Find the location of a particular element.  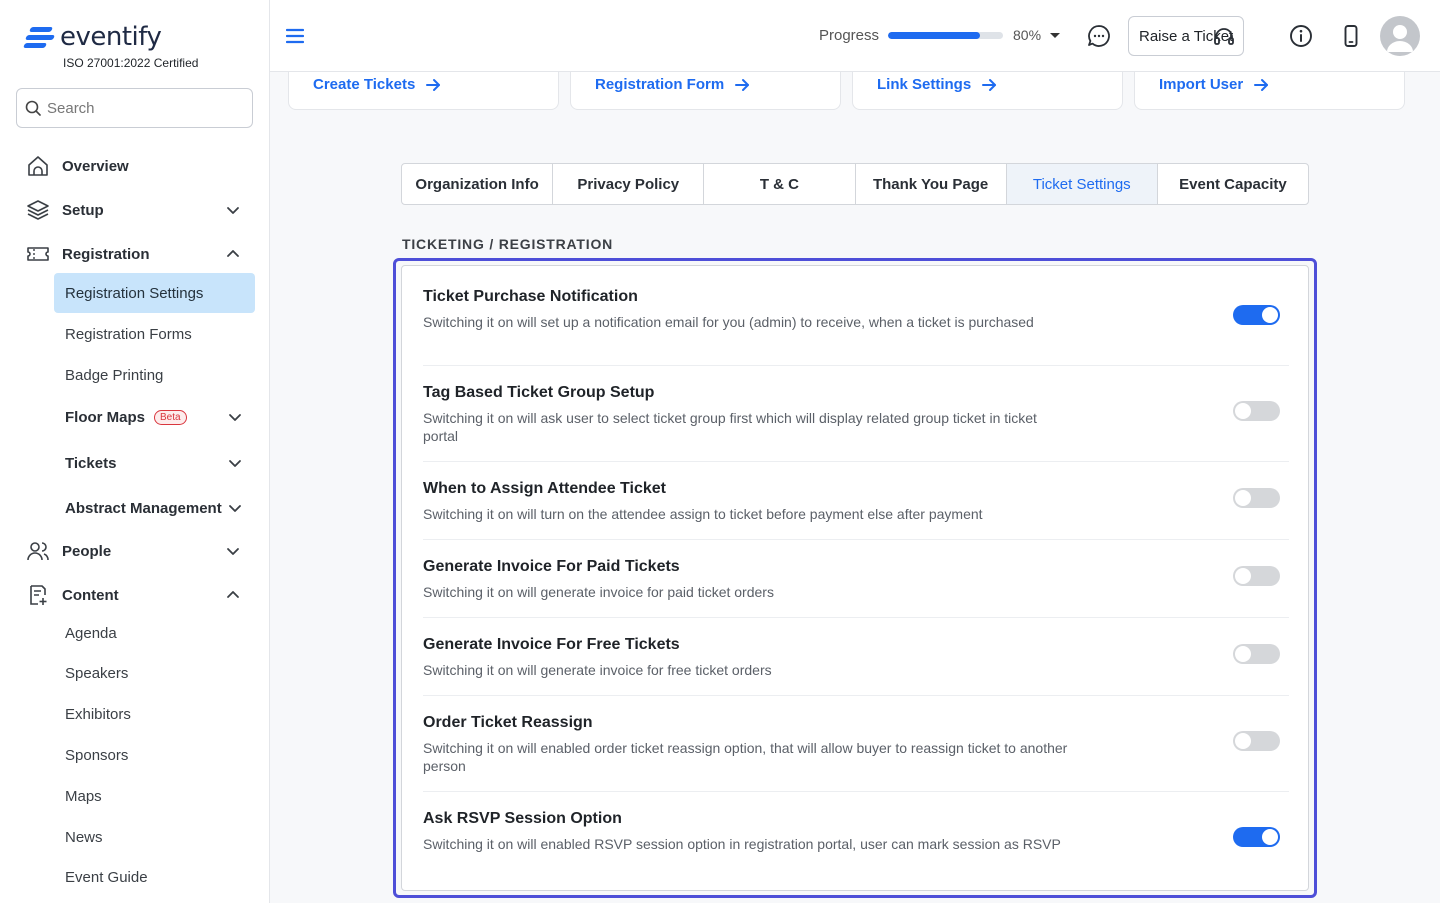

tab-event-capacity: Event Capacity is located at coordinates (1233, 184).